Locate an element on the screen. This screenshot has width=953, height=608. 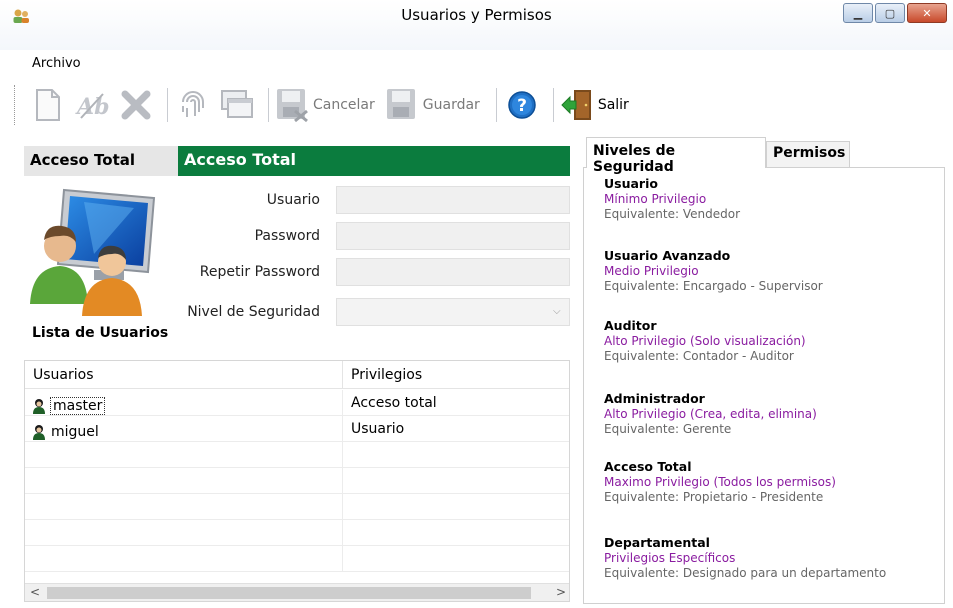
level-name: Usuario Avanzado is located at coordinates (667, 255).